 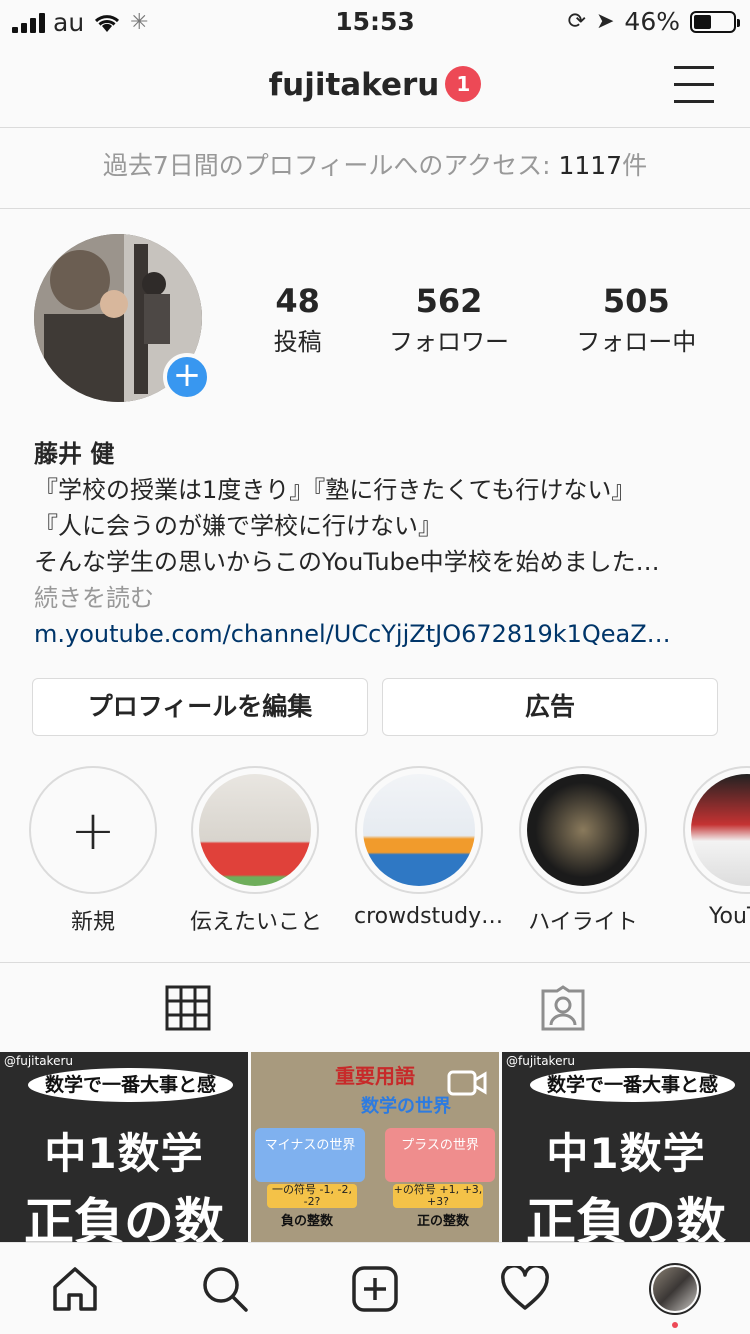 I want to click on stat-posts: 48 投稿, so click(x=298, y=319).